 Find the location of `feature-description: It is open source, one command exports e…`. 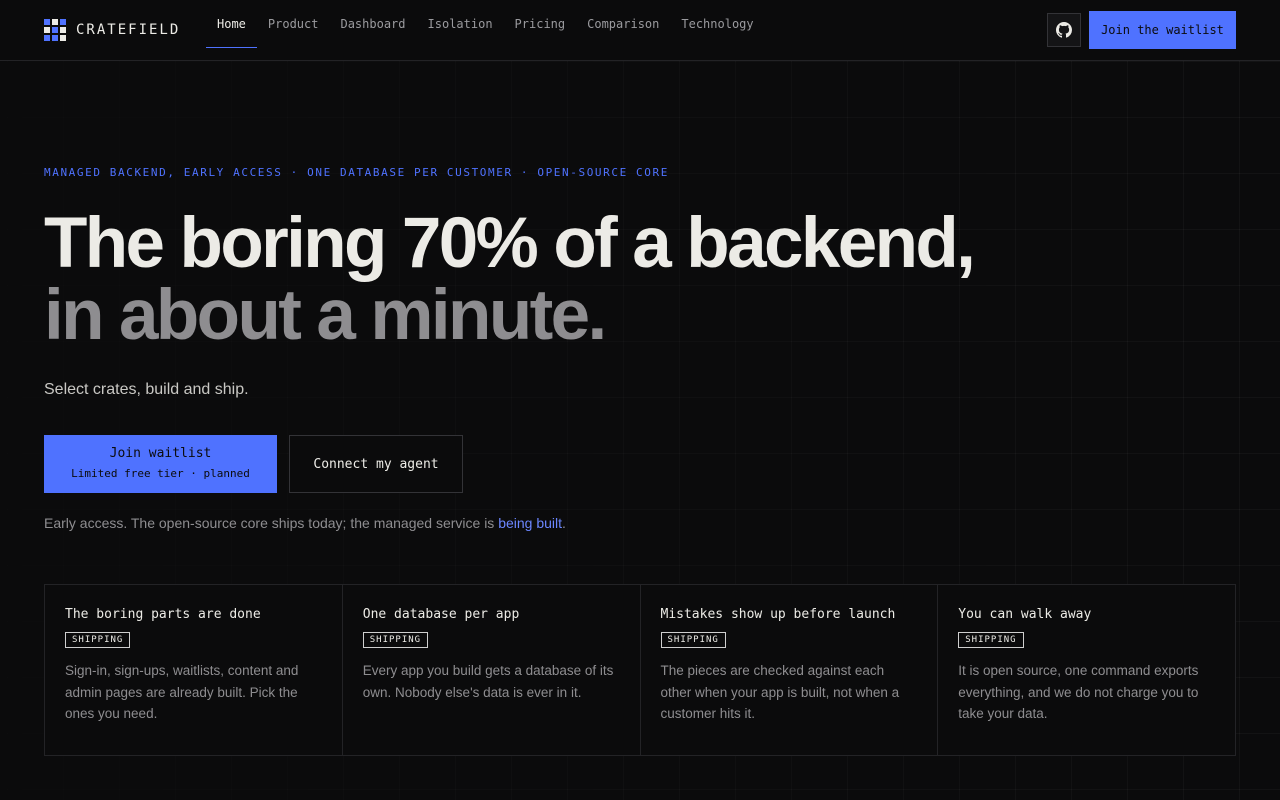

feature-description: It is open source, one command exports e… is located at coordinates (1078, 692).